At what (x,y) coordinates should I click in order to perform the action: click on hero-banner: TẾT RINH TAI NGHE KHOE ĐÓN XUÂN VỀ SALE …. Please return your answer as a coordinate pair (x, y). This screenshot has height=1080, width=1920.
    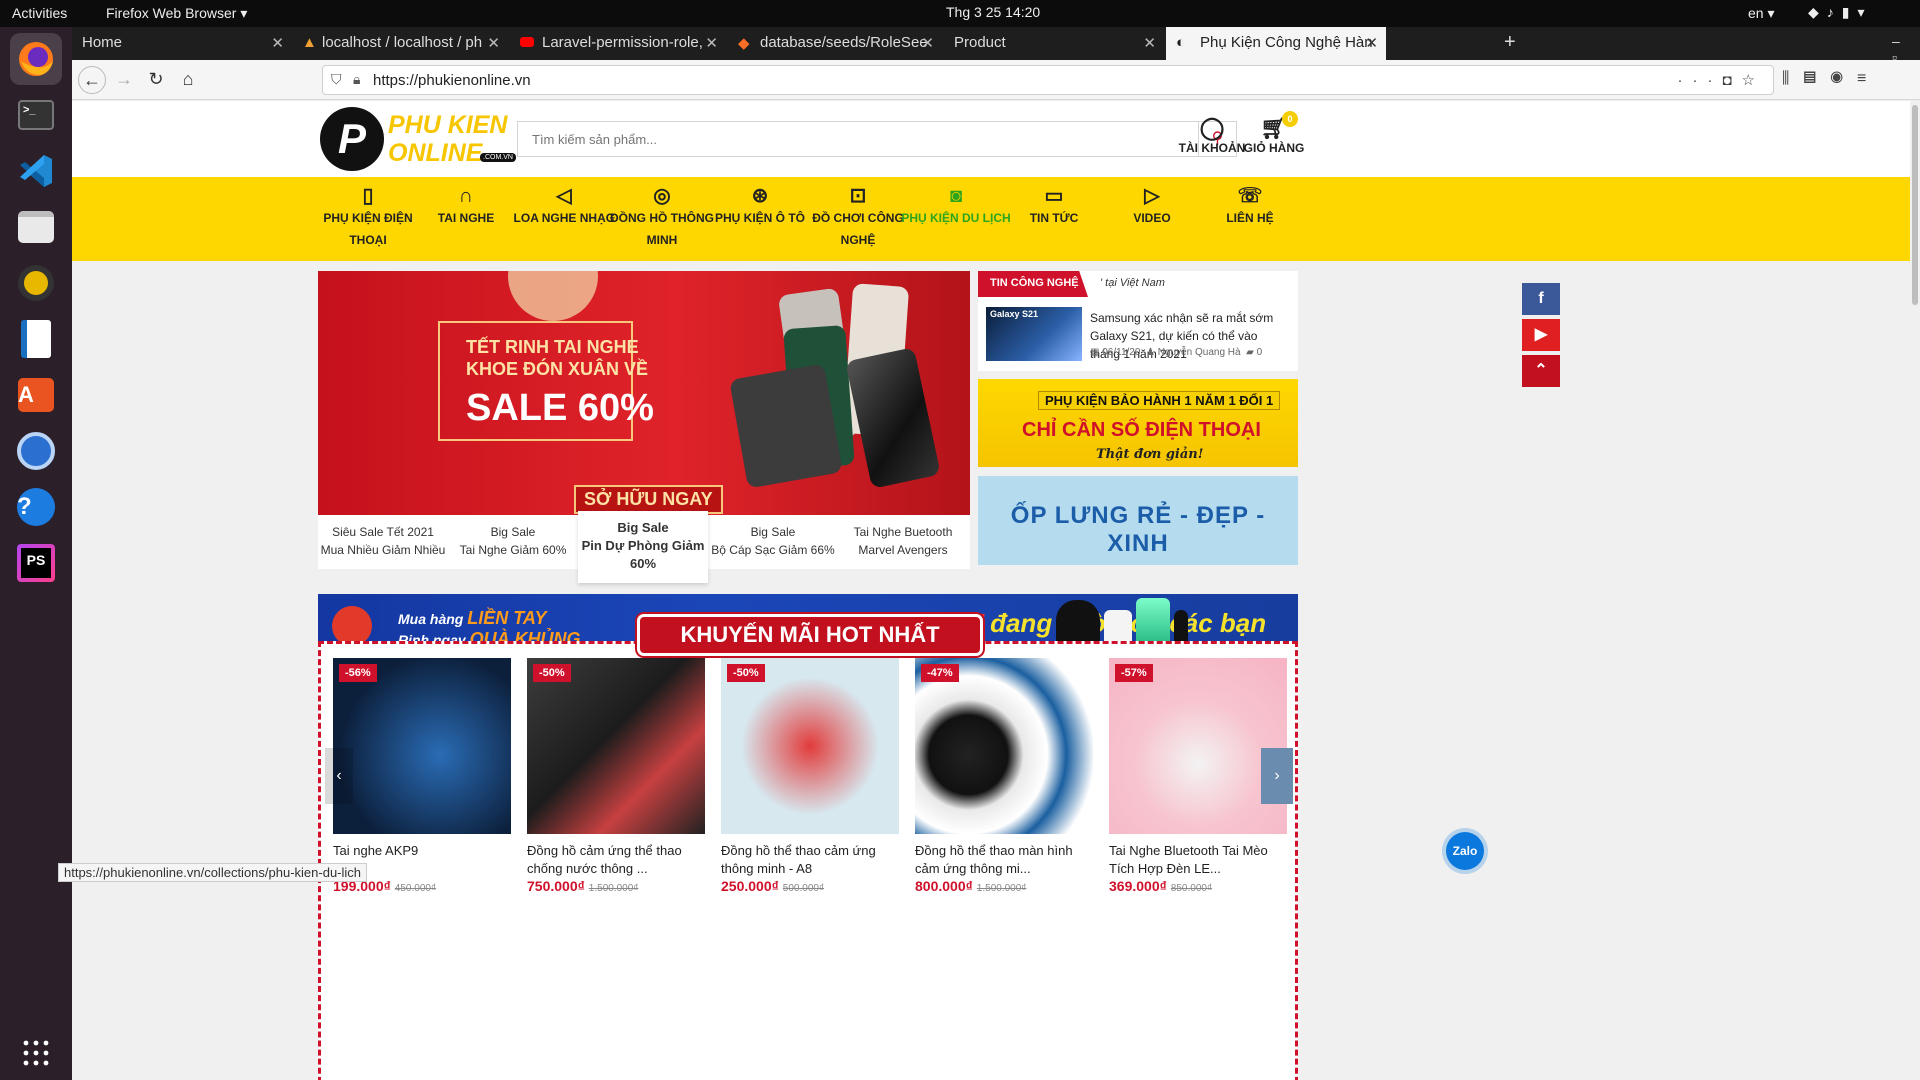
    Looking at the image, I should click on (644, 393).